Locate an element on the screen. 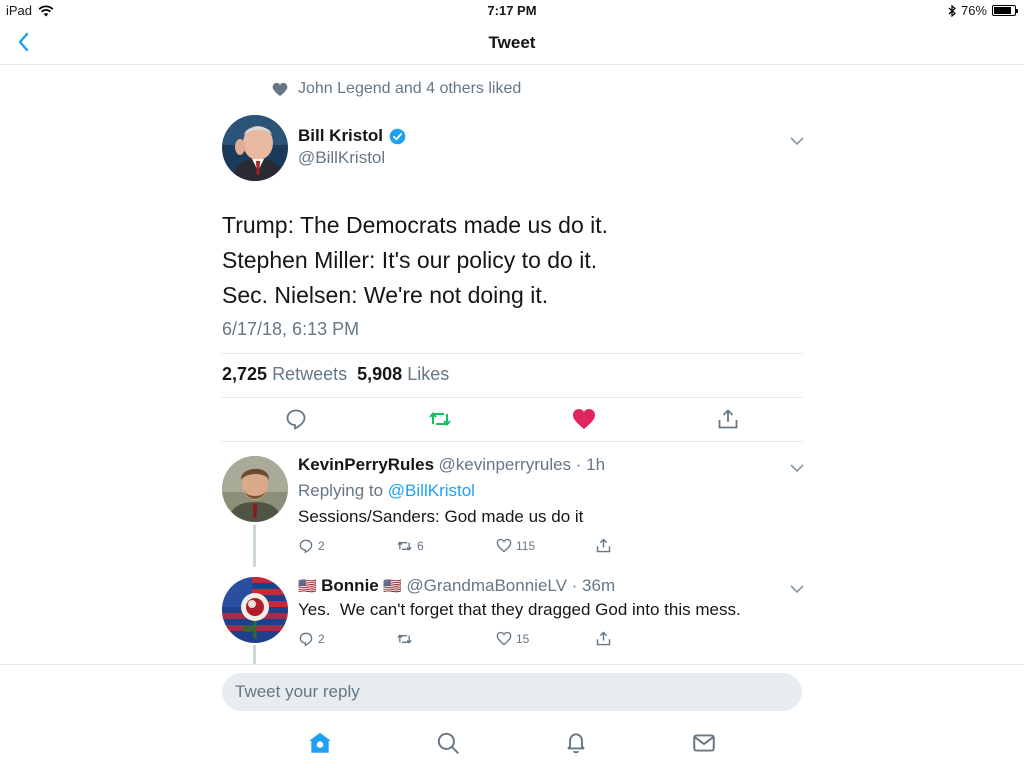 Image resolution: width=1024 pixels, height=768 pixels. reply-header: 🇺🇸 Bonnie 🇺🇸 @GrandmaBonnieLV · 36m is located at coordinates (456, 586).